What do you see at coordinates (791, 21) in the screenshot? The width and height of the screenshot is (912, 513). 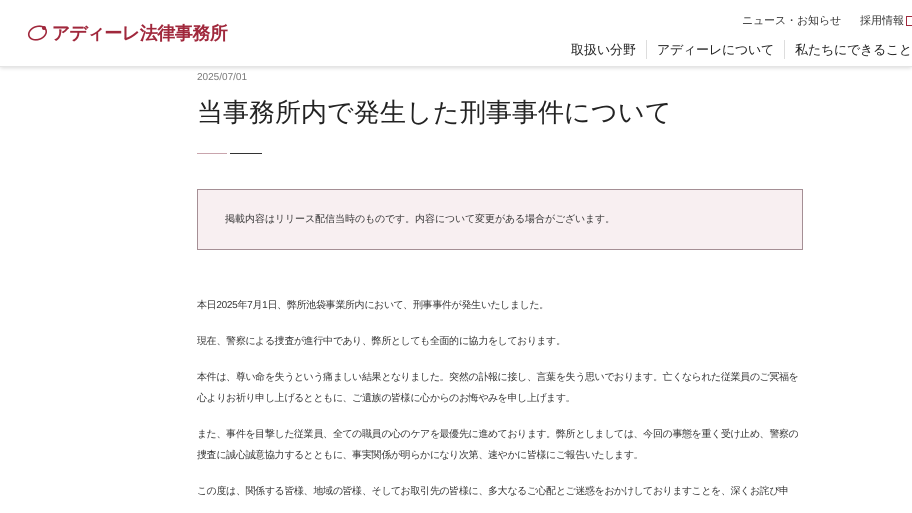 I see `utility-link: ニュース・お知らせ` at bounding box center [791, 21].